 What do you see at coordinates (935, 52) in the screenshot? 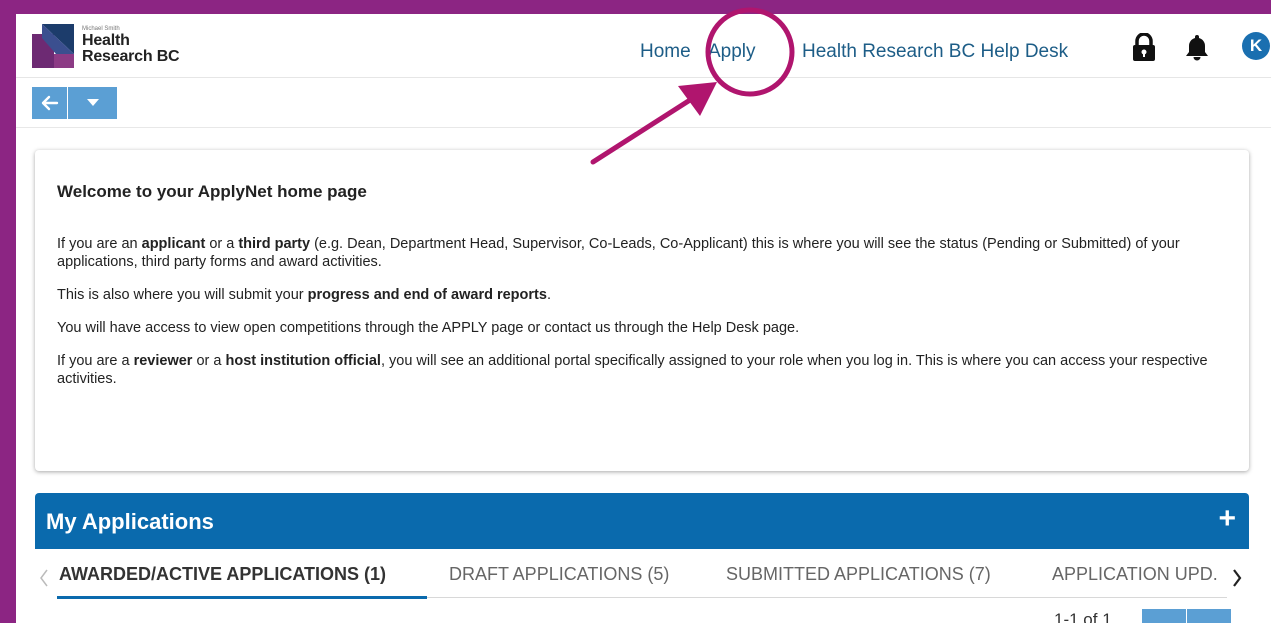
I see `nav-help-desk-link: Health Research BC Help Desk` at bounding box center [935, 52].